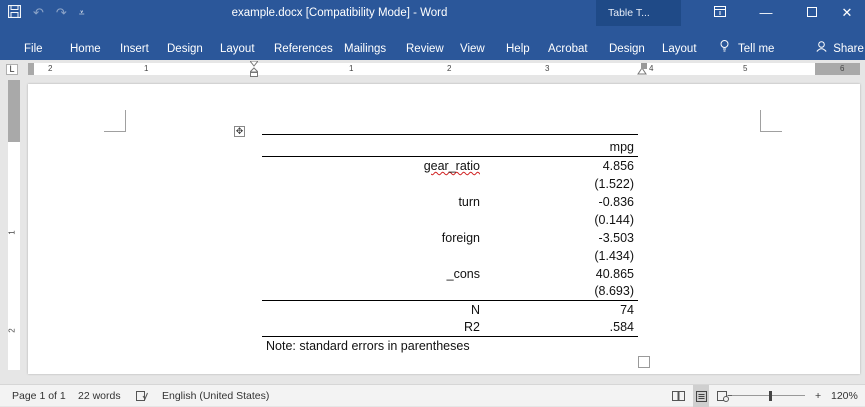 The height and width of the screenshot is (407, 865). Describe the element at coordinates (837, 69) in the screenshot. I see `ruler-right-margin` at that location.